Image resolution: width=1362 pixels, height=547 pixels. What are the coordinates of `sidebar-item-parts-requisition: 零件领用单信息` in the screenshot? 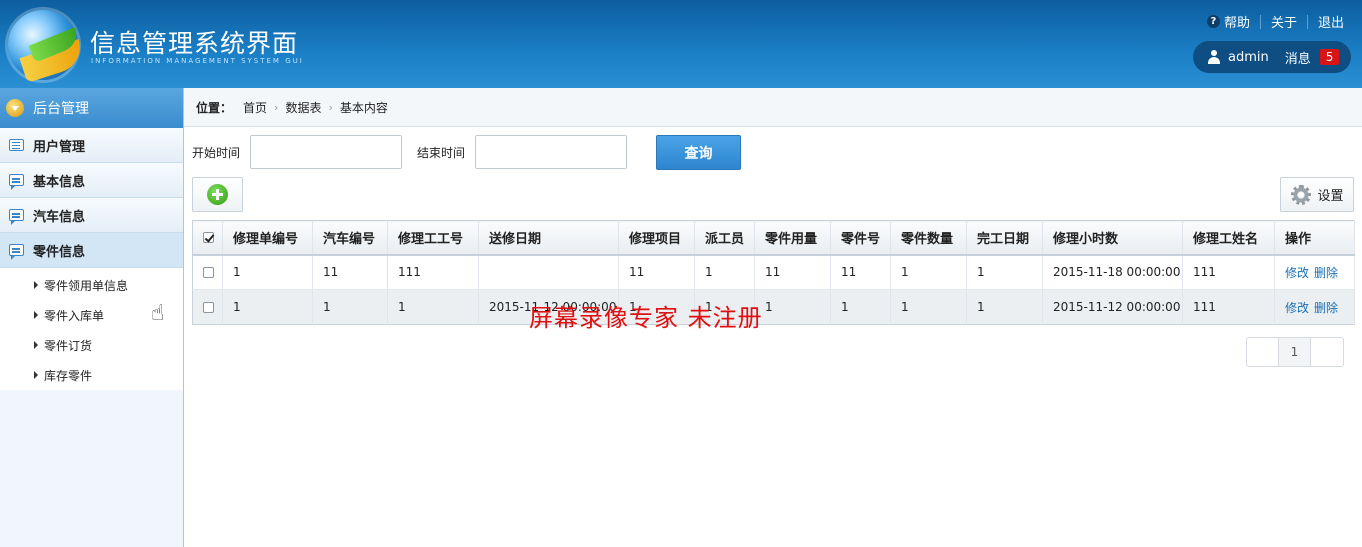 It's located at (91, 285).